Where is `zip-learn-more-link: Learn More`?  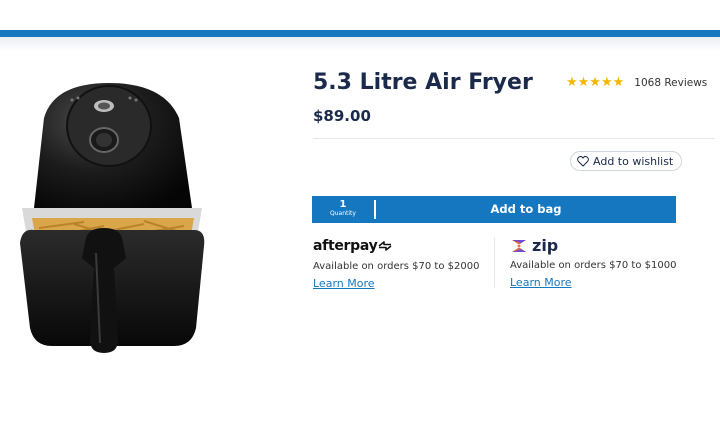 zip-learn-more-link: Learn More is located at coordinates (541, 282).